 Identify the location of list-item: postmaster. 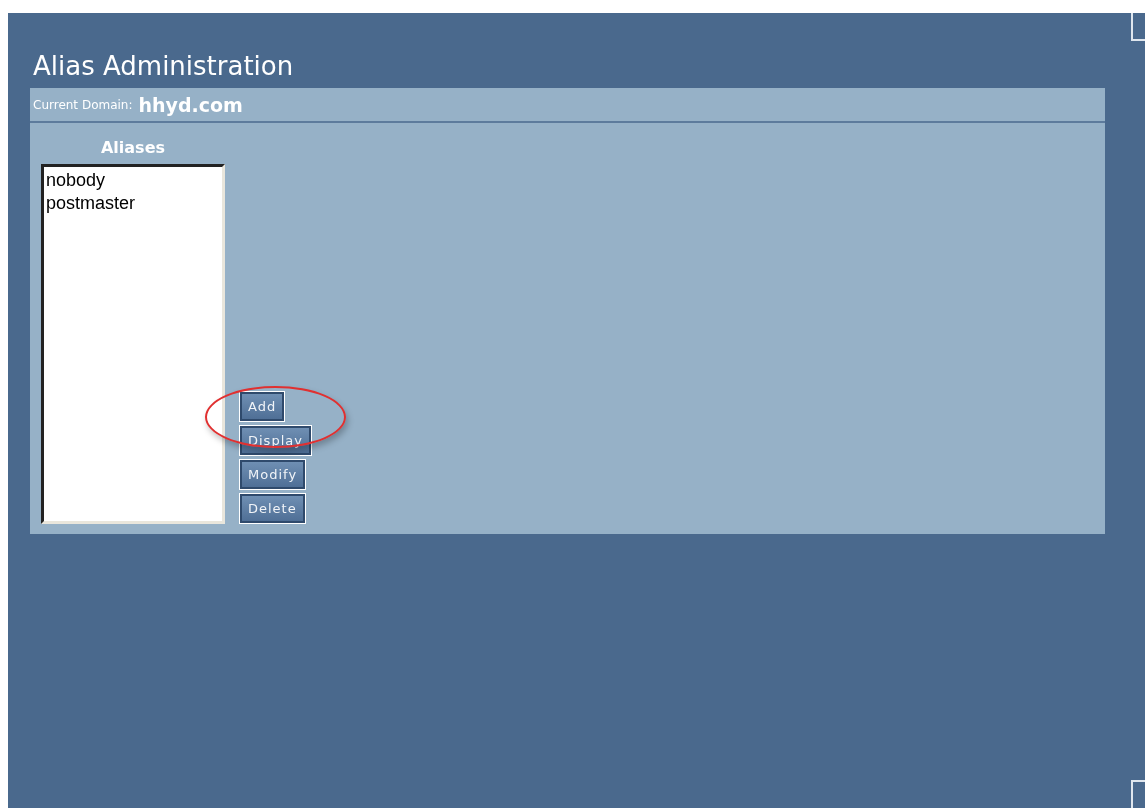
(91, 203).